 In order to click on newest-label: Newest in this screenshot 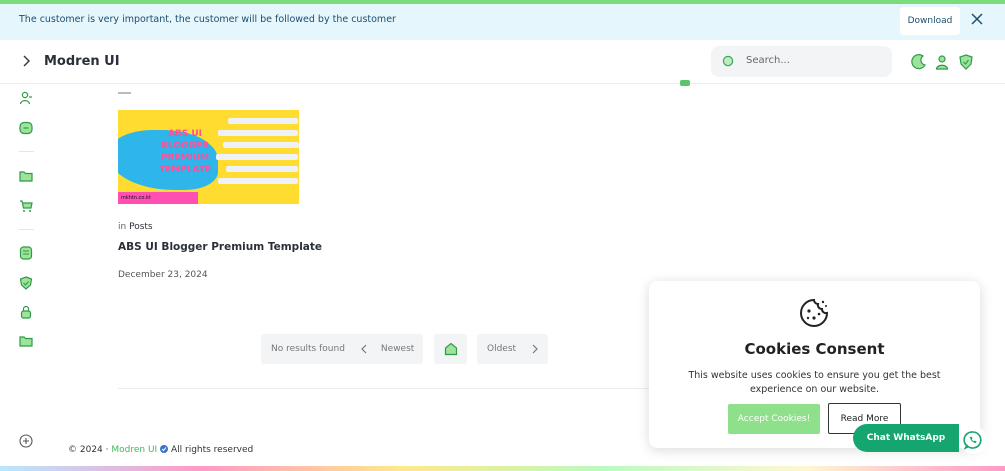, I will do `click(397, 349)`.